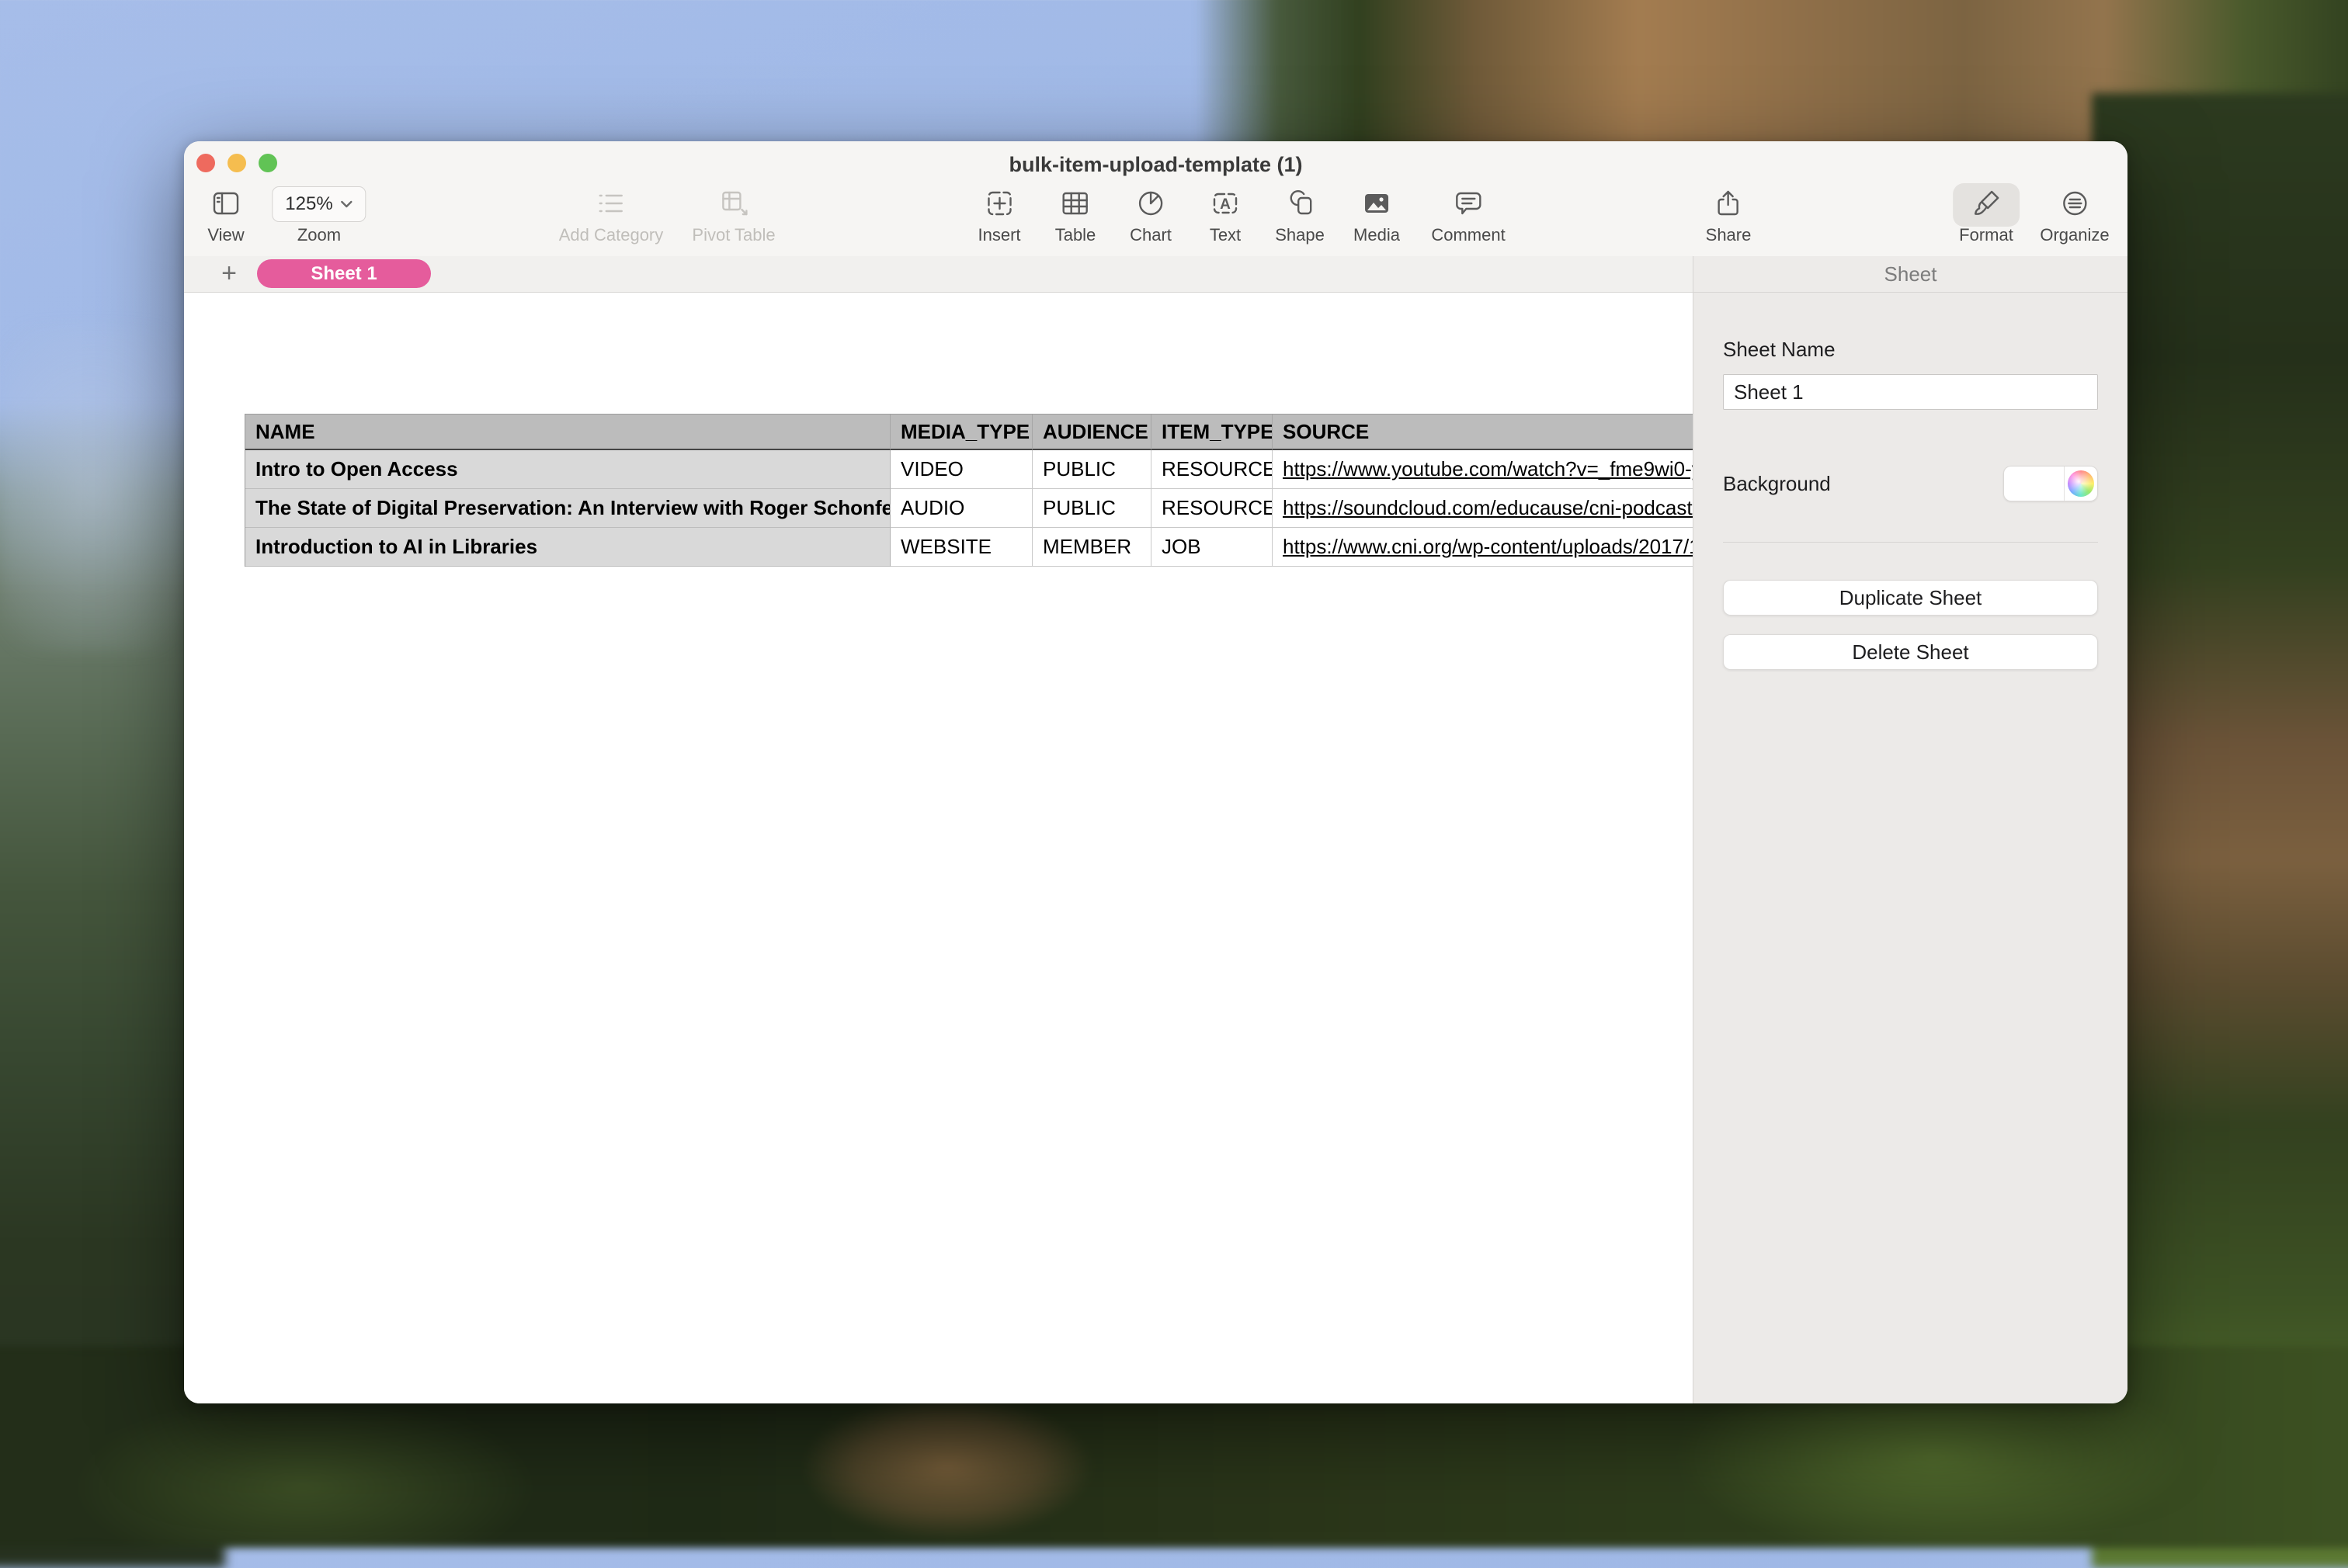 The image size is (2348, 1568). I want to click on sheet-name-input, so click(1910, 392).